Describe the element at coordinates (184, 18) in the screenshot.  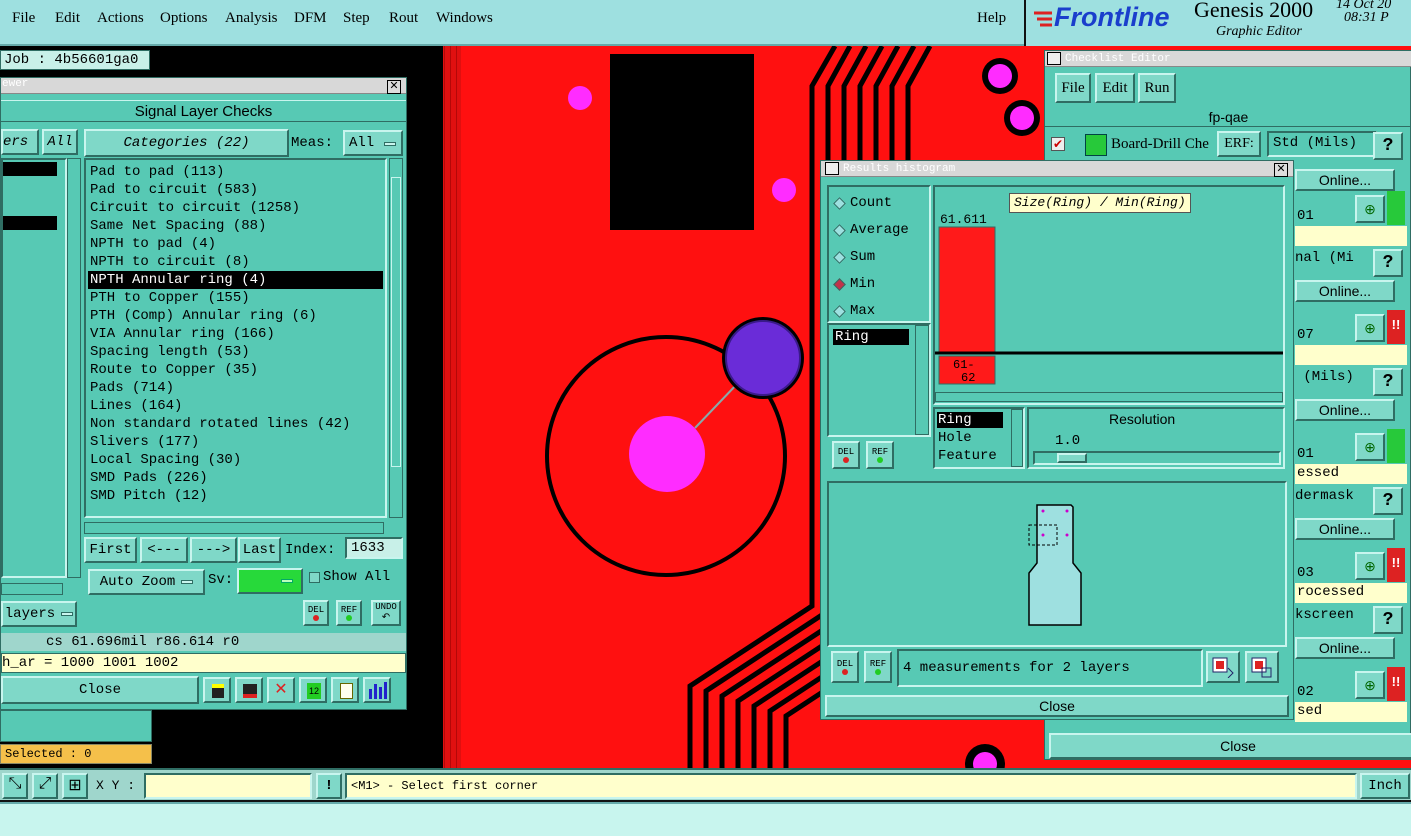
I see `menu-options: Options` at that location.